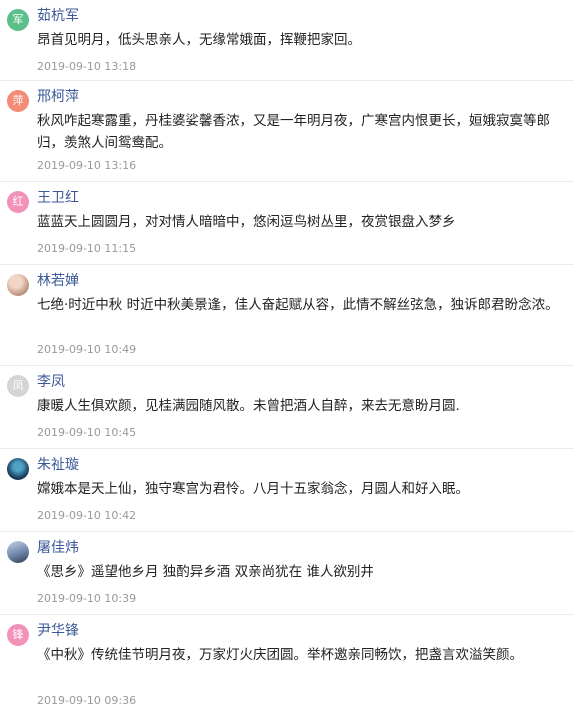  What do you see at coordinates (87, 700) in the screenshot?
I see `comment-timestamp: 2019-09-10 09:36` at bounding box center [87, 700].